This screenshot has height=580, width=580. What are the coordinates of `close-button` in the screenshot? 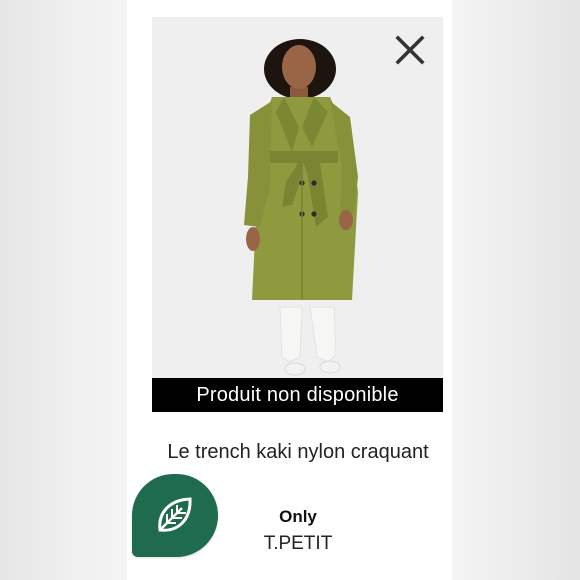 It's located at (410, 50).